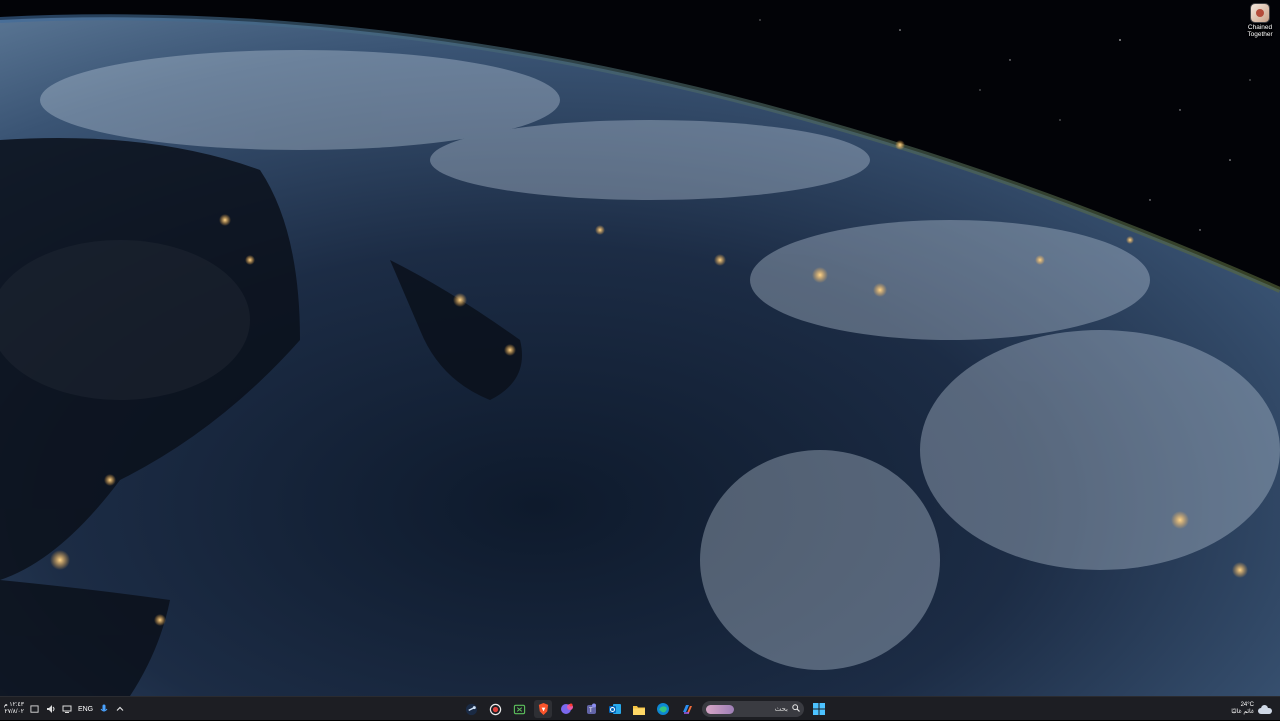  I want to click on steam-icon, so click(471, 709).